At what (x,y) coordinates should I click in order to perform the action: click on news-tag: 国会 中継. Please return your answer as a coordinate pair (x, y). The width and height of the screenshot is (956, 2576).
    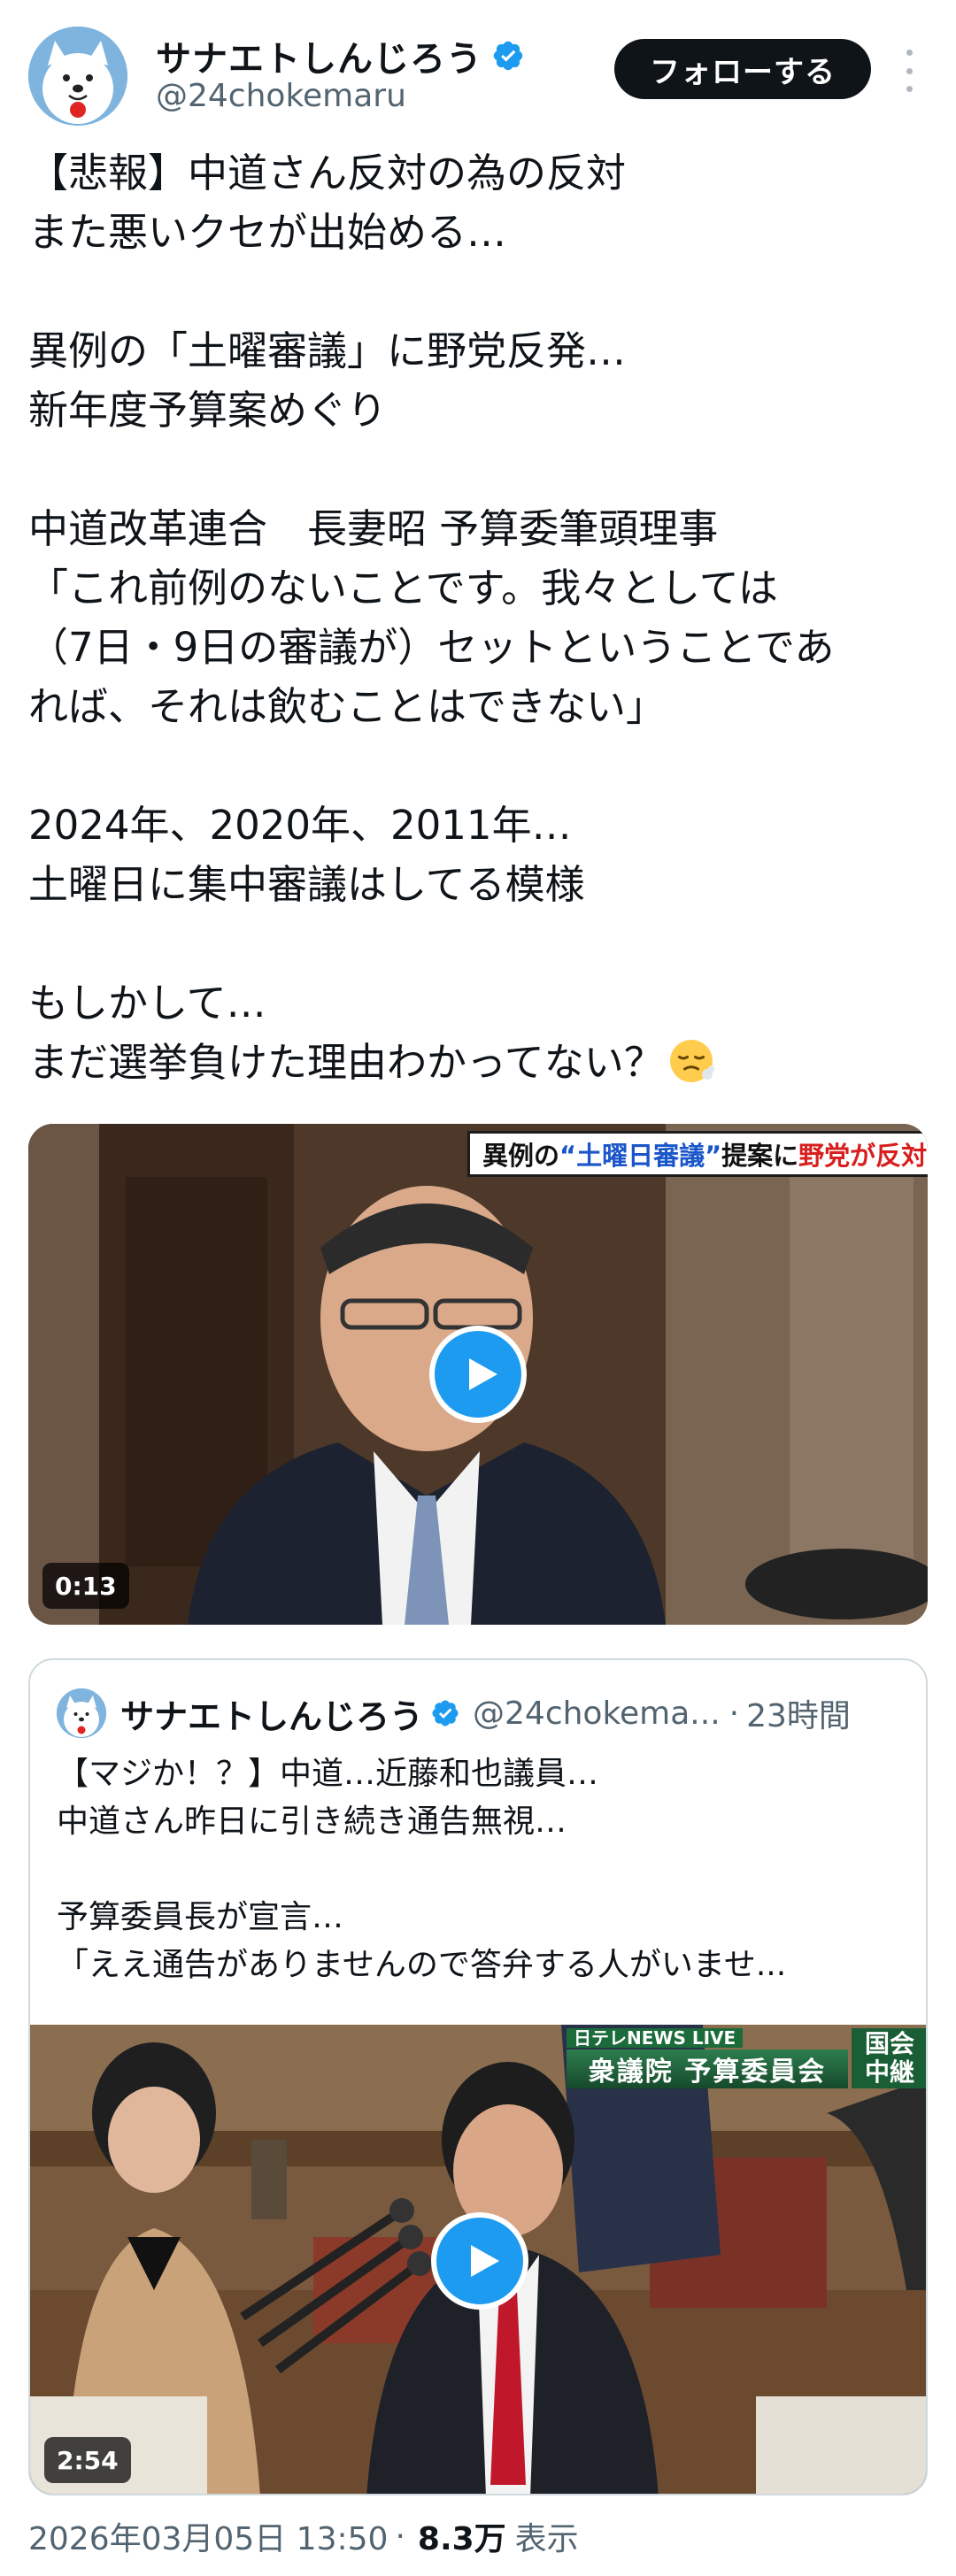
    Looking at the image, I should click on (889, 2058).